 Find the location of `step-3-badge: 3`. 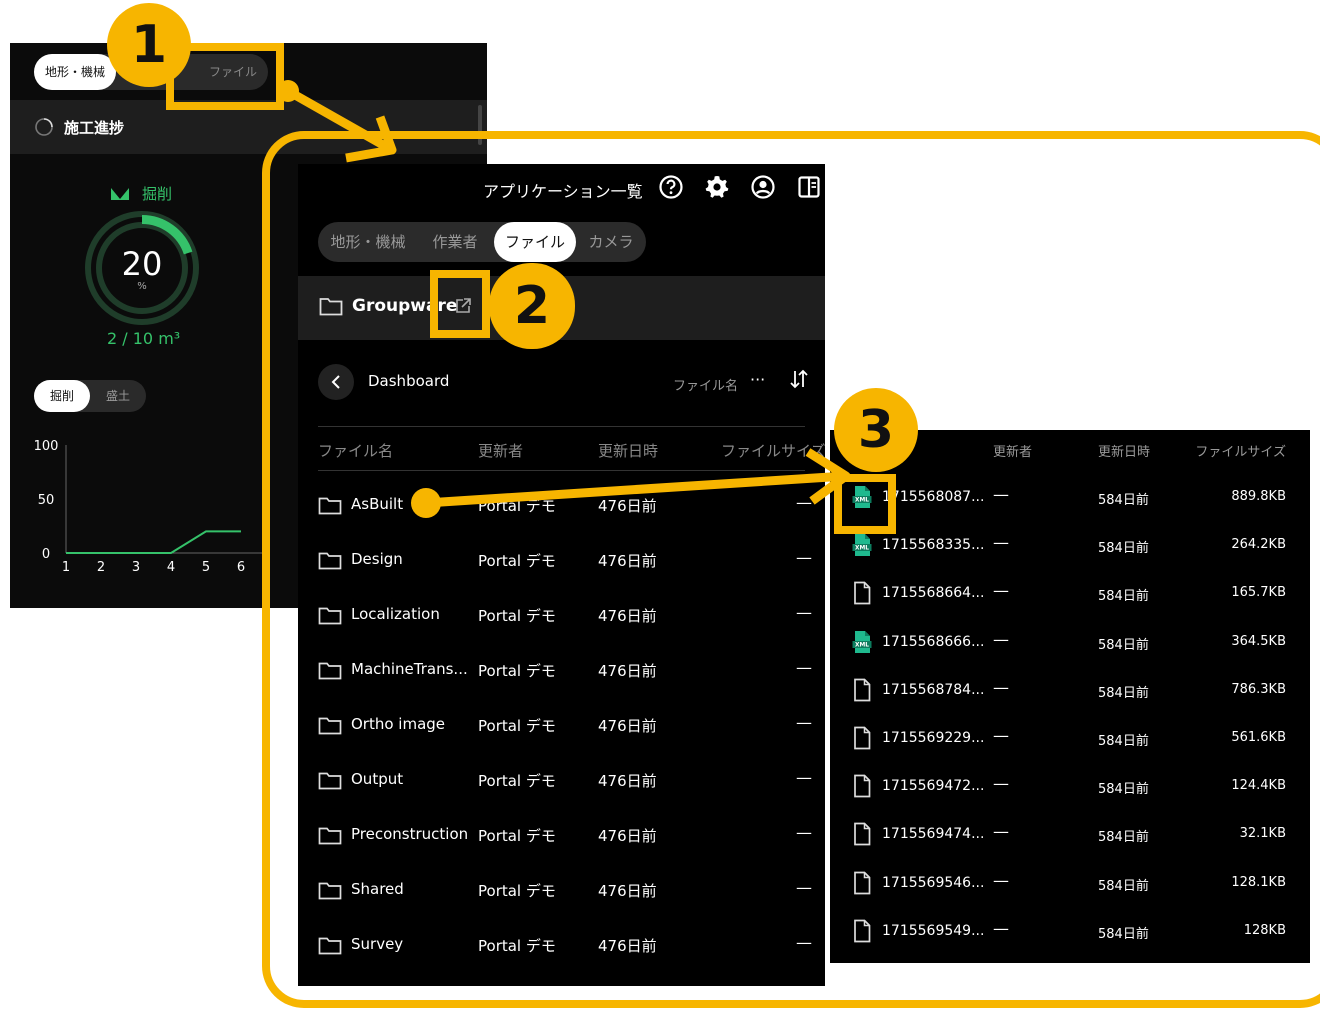

step-3-badge: 3 is located at coordinates (876, 430).